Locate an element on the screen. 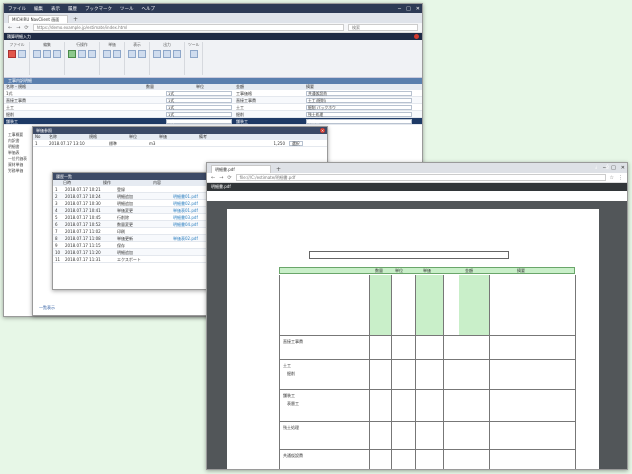  menu-item: 履歴 is located at coordinates (72, 9).